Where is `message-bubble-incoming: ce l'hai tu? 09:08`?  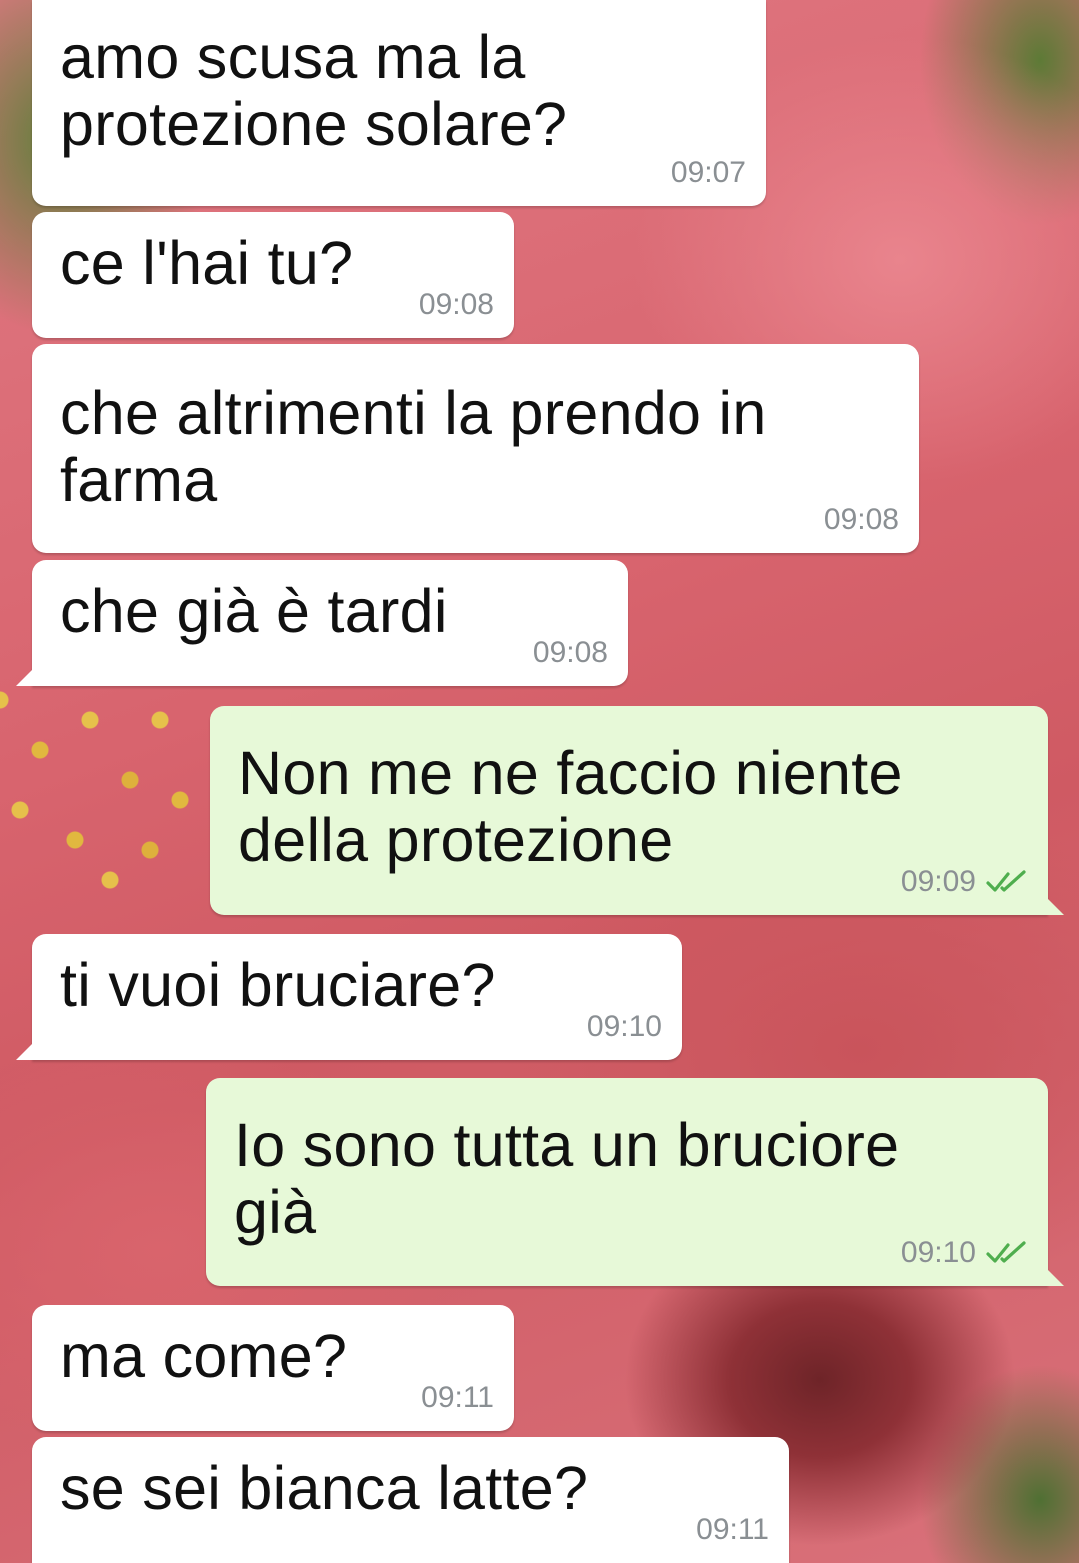
message-bubble-incoming: ce l'hai tu? 09:08 is located at coordinates (273, 275).